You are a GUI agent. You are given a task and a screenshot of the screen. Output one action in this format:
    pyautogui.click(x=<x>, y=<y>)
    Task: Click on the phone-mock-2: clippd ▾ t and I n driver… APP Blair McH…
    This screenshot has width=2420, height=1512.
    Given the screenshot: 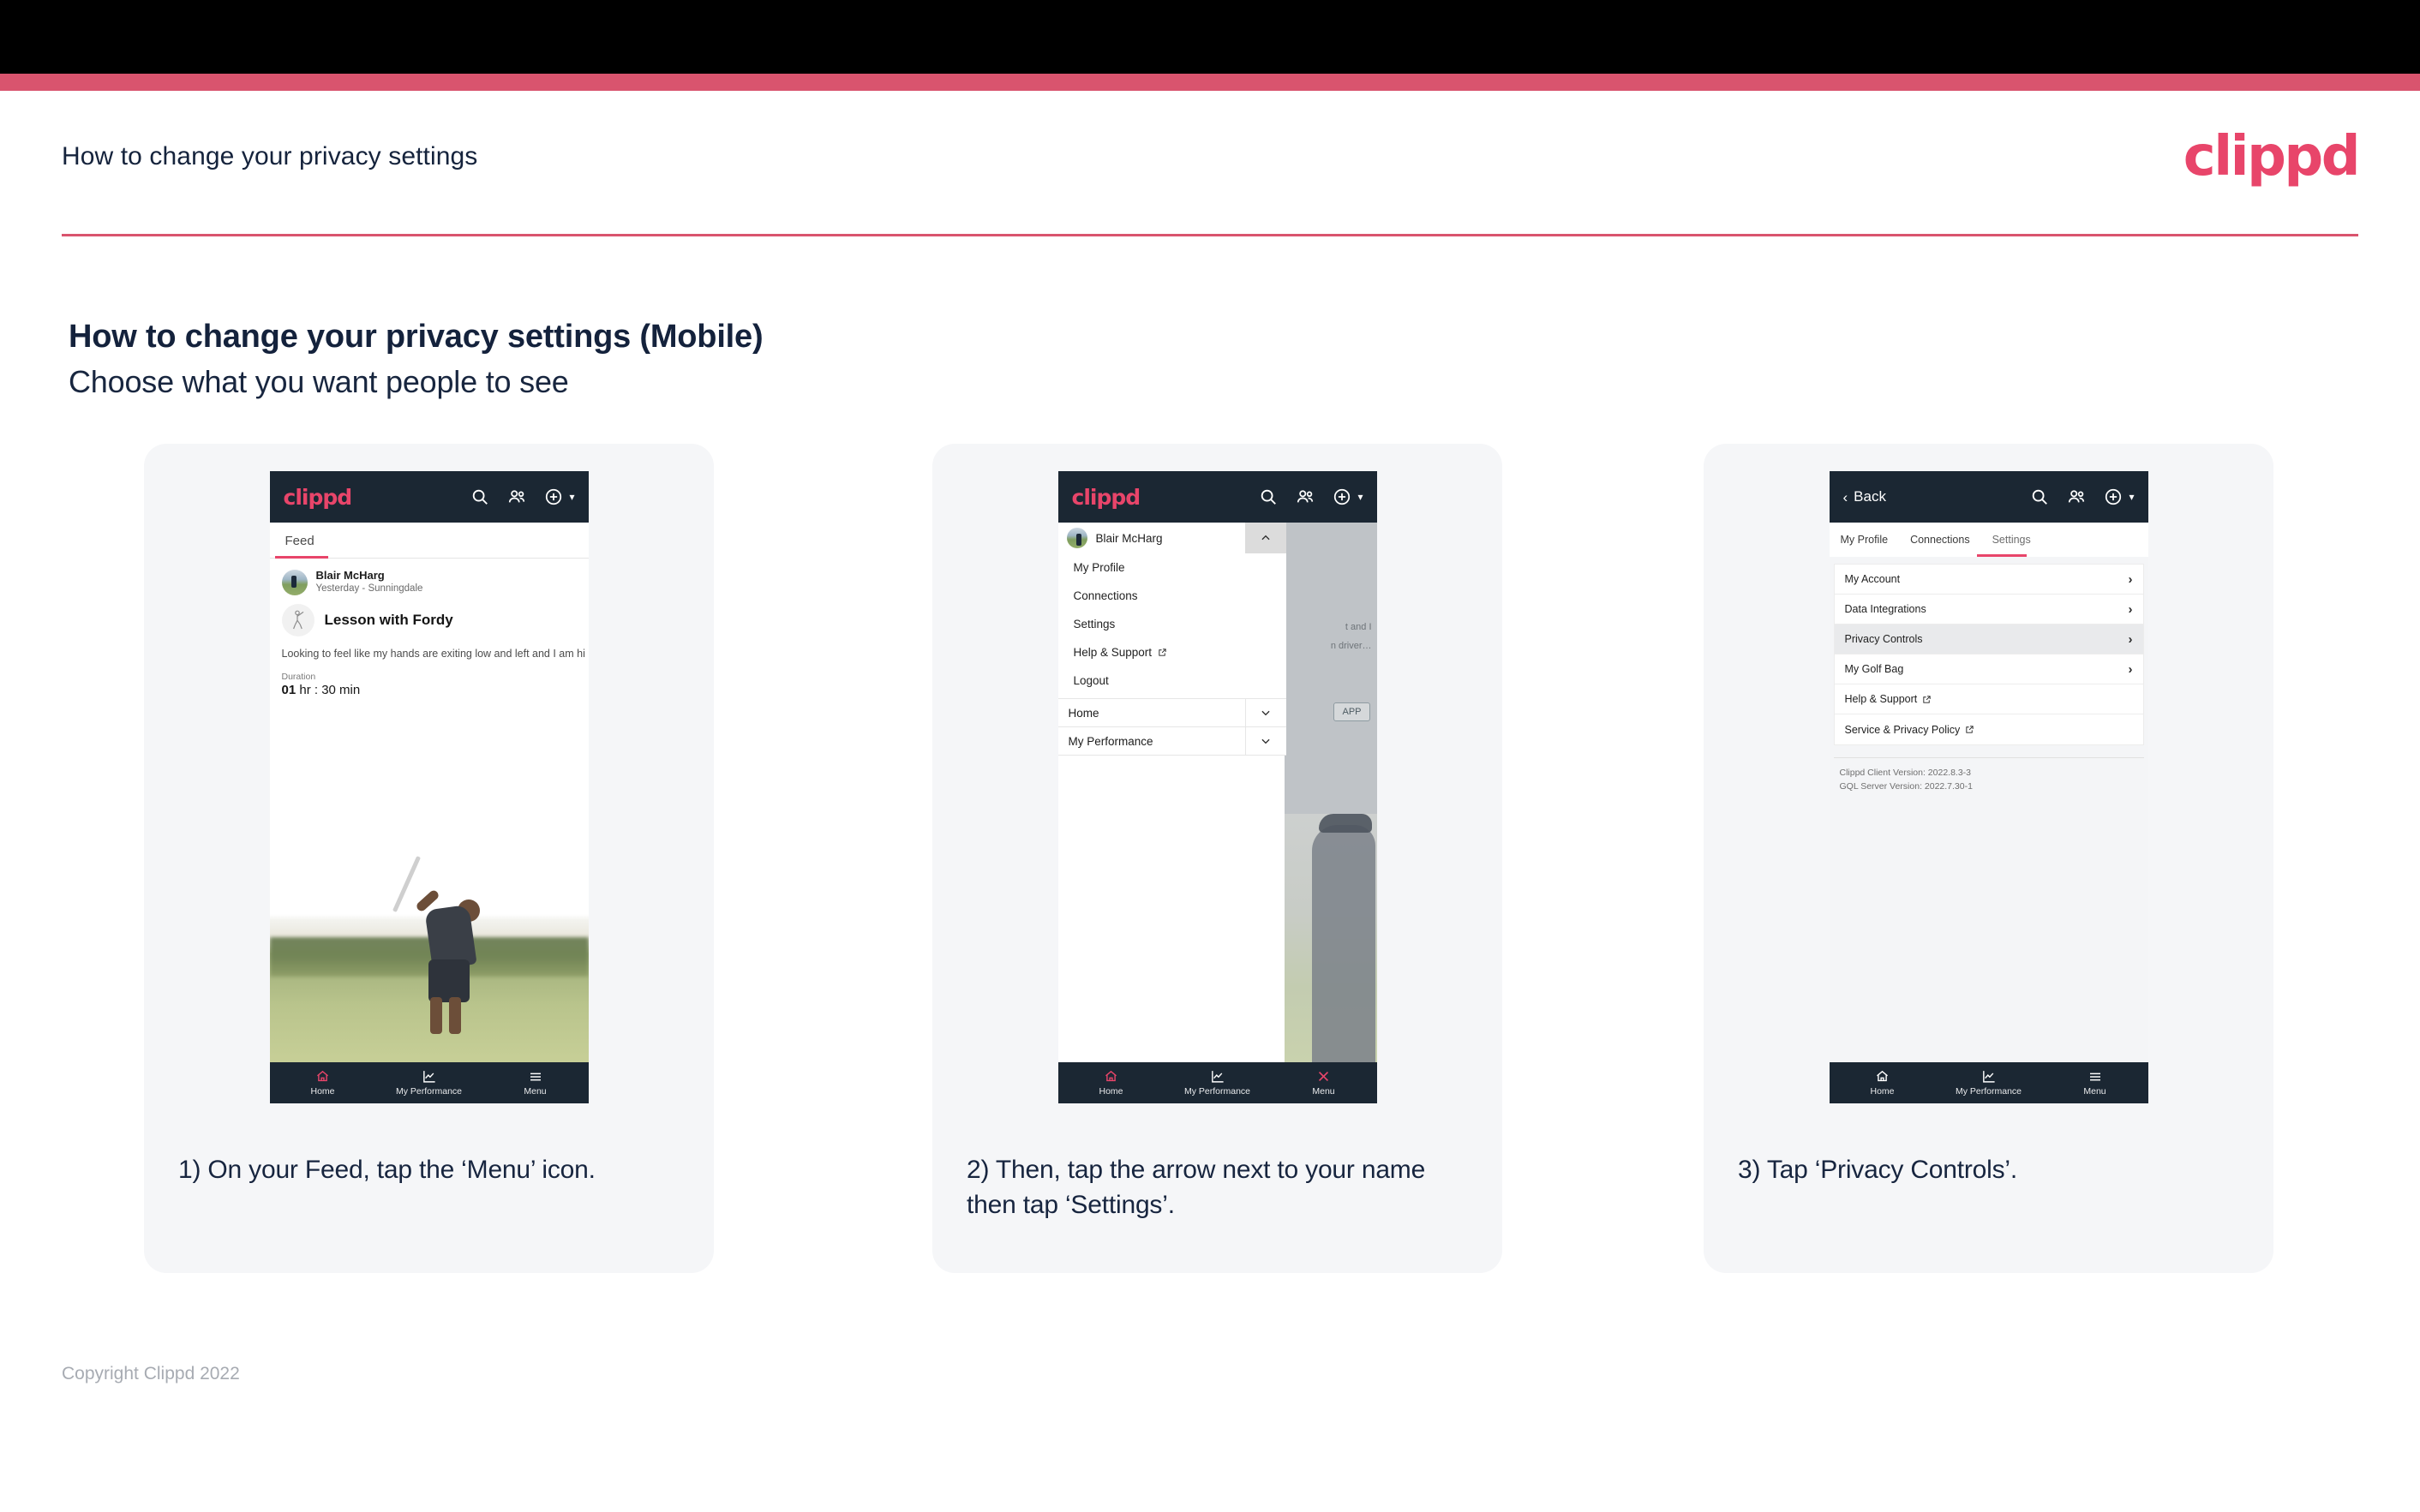 What is the action you would take?
    pyautogui.click(x=1217, y=787)
    